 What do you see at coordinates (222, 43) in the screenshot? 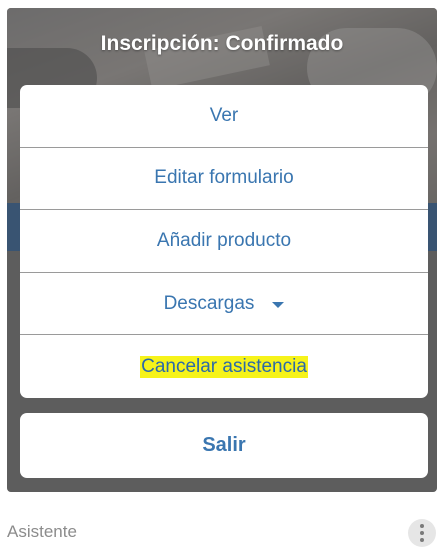
I see `dialog-title: Inscripción: Confirmado` at bounding box center [222, 43].